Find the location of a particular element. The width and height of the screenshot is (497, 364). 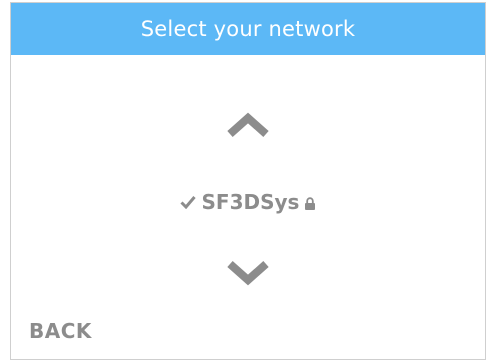

network-name: SF3DSys is located at coordinates (250, 202).